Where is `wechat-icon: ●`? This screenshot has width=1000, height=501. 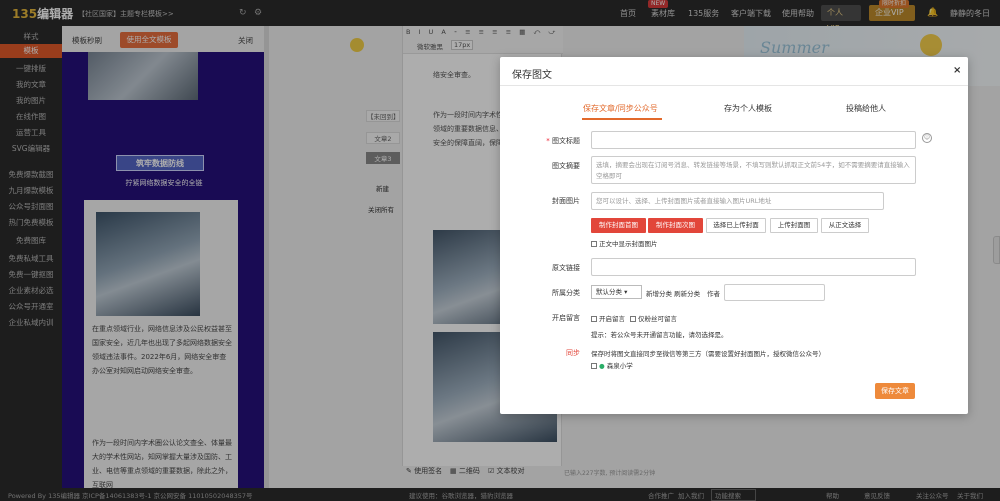
wechat-icon: ● is located at coordinates (602, 366).